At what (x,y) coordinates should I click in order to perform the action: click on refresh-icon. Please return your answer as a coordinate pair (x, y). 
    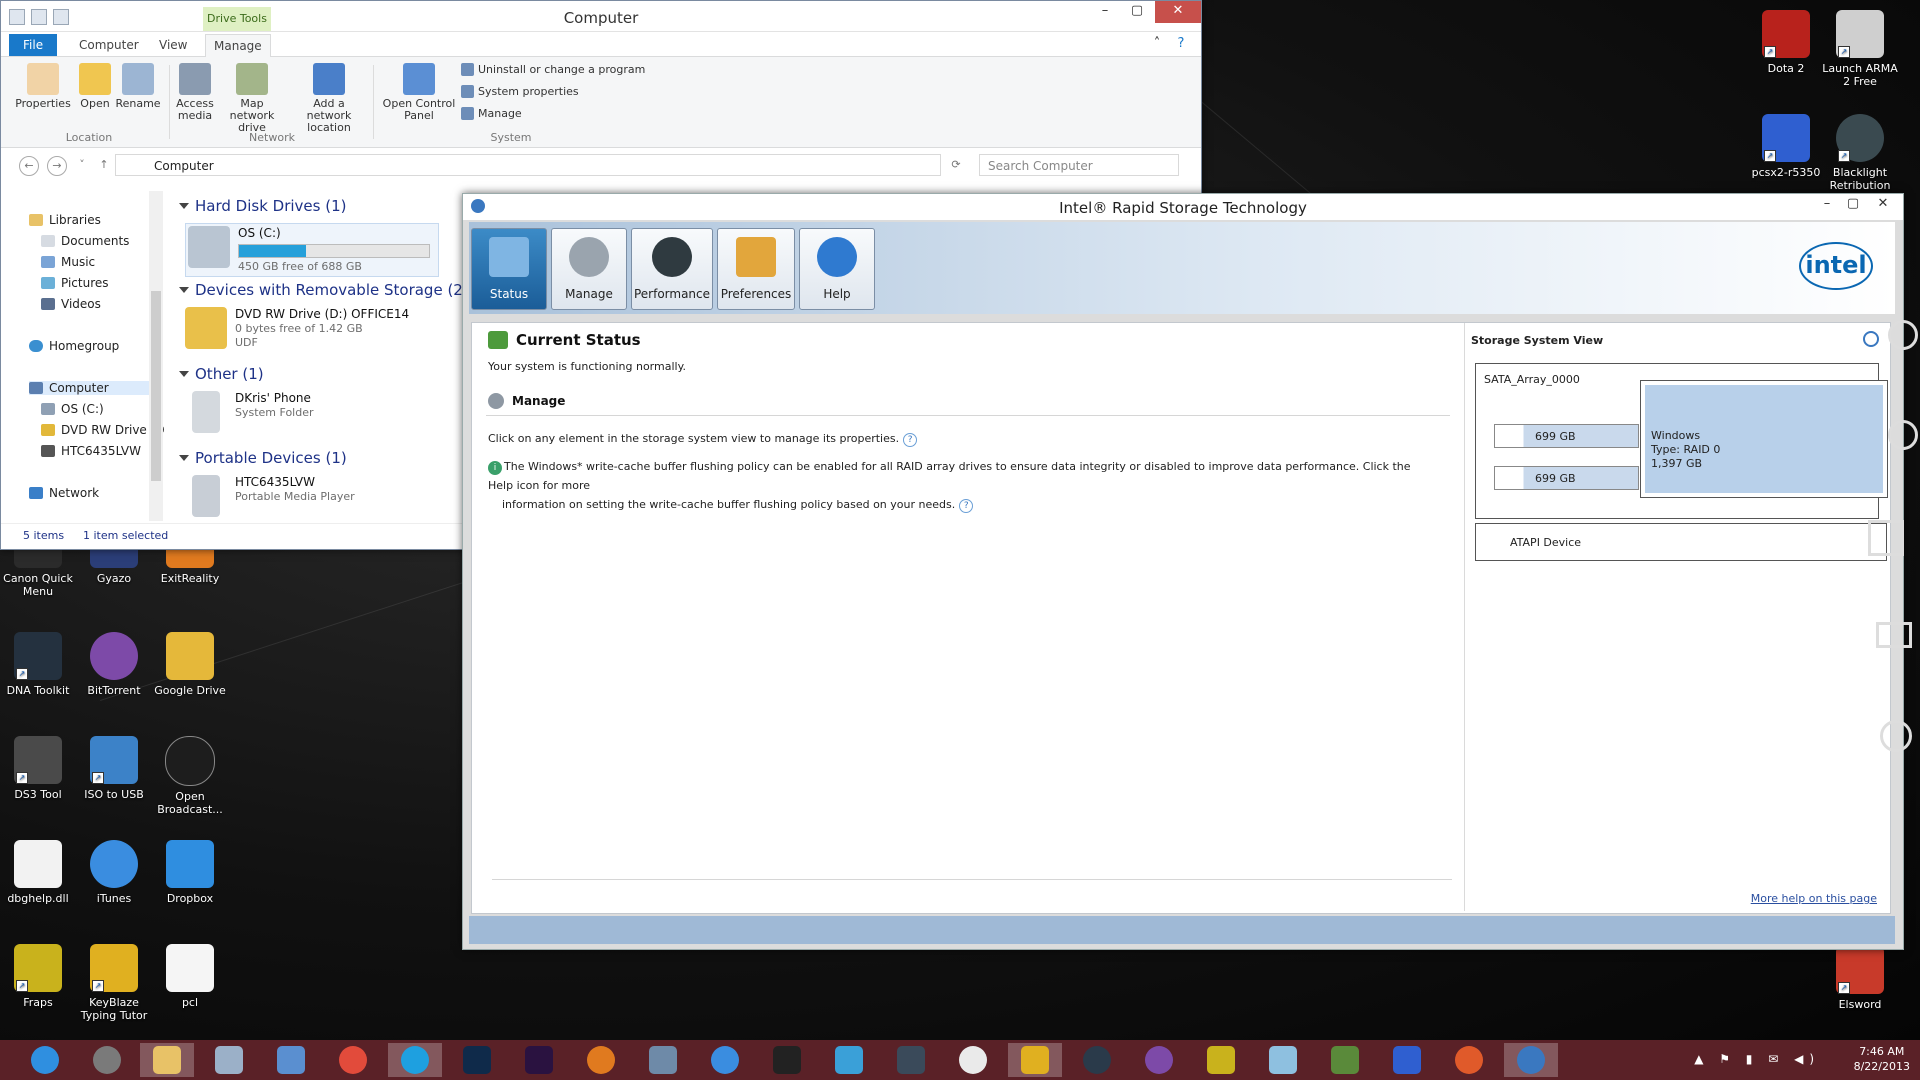
    Looking at the image, I should click on (1871, 339).